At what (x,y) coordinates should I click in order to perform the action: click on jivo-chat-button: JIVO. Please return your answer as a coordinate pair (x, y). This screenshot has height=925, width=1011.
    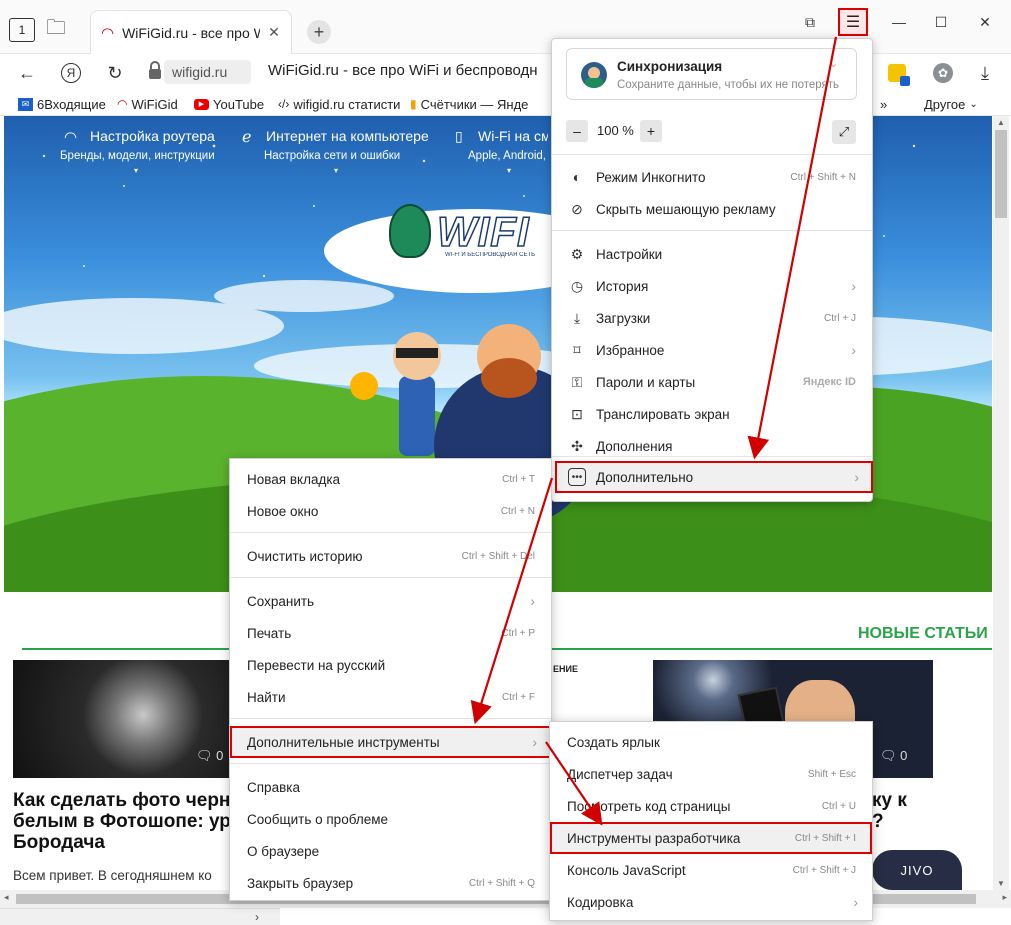
    Looking at the image, I should click on (917, 870).